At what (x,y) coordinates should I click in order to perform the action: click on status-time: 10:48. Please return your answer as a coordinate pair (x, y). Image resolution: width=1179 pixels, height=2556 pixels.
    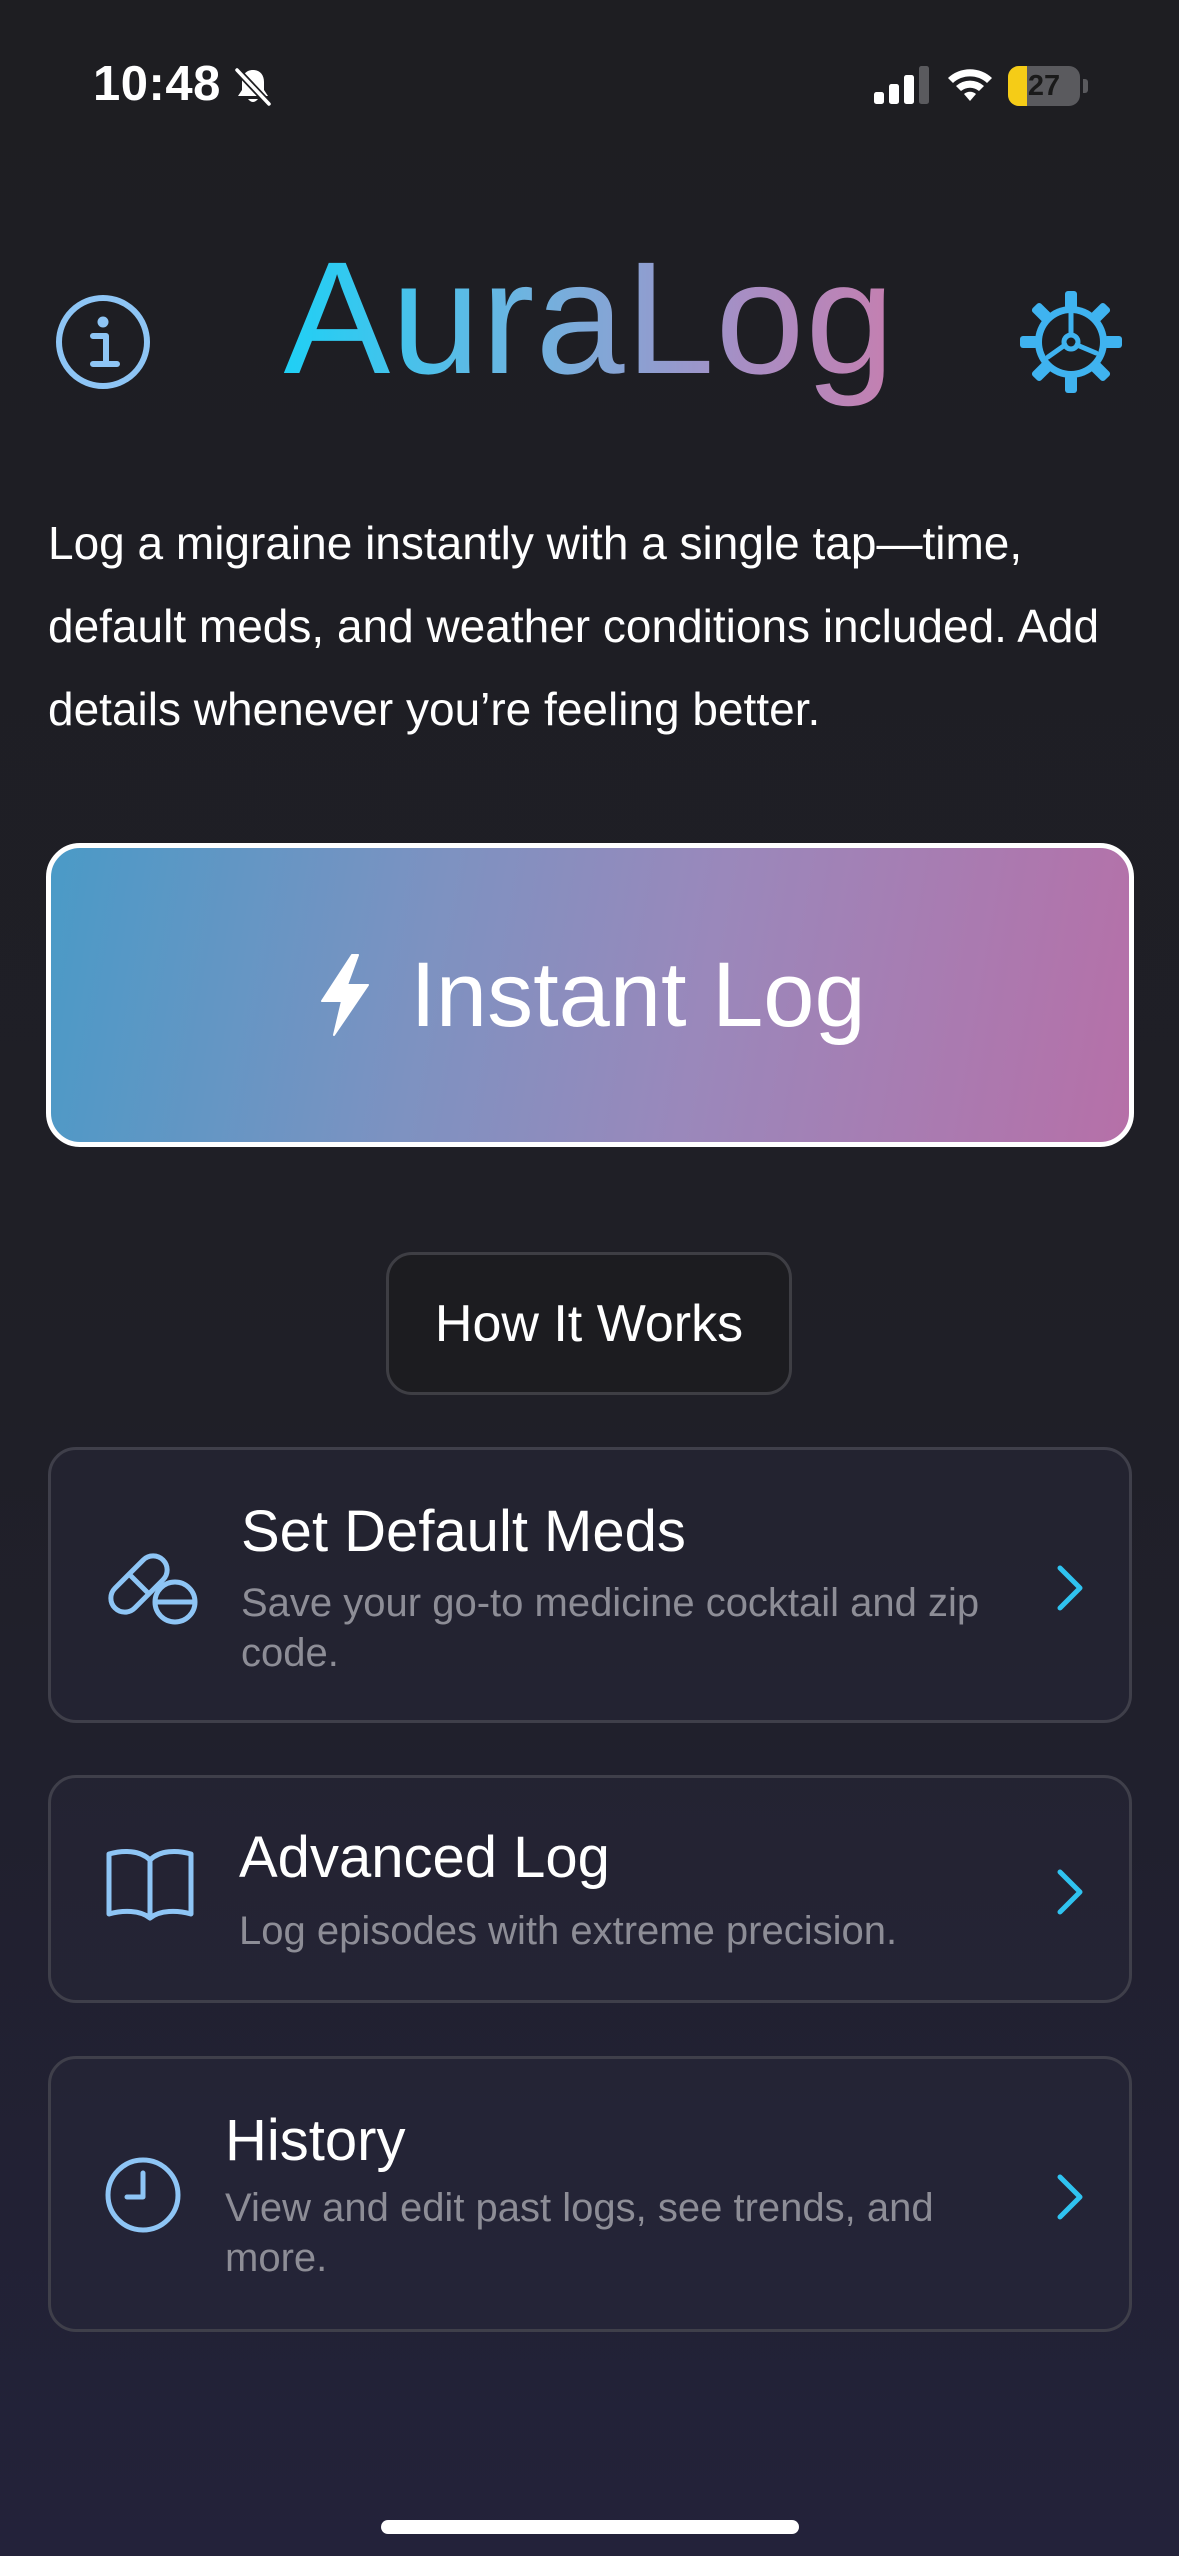
    Looking at the image, I should click on (157, 84).